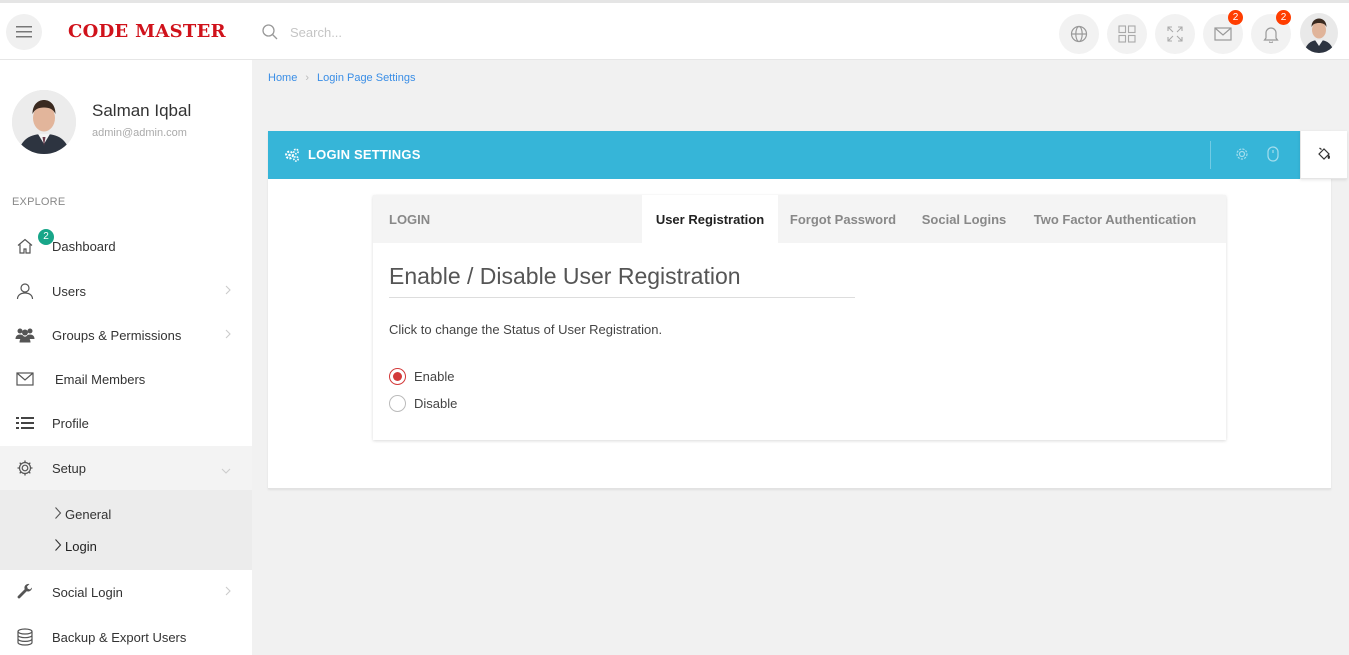  I want to click on disable-option: Disable, so click(423, 403).